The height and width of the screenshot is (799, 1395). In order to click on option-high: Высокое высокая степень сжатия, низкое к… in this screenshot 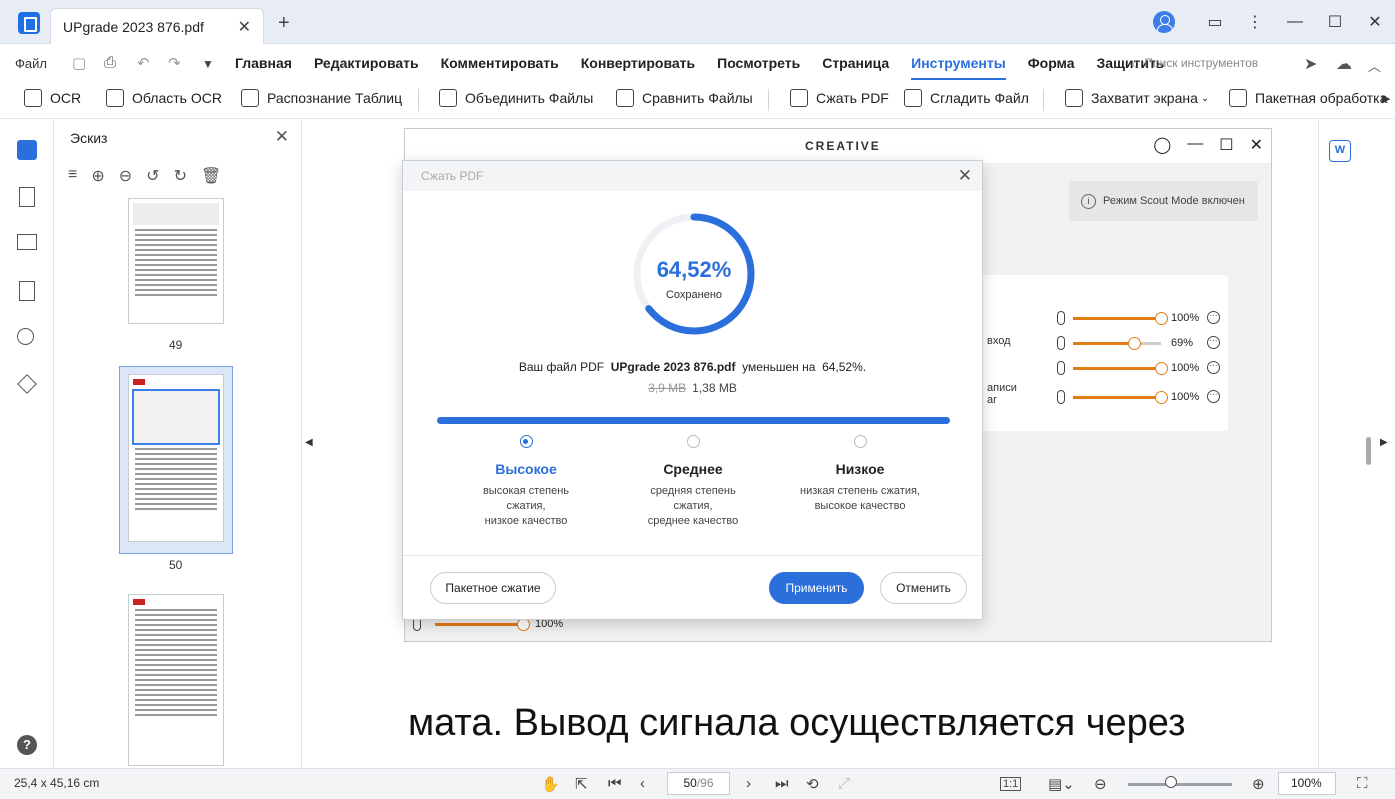, I will do `click(526, 482)`.